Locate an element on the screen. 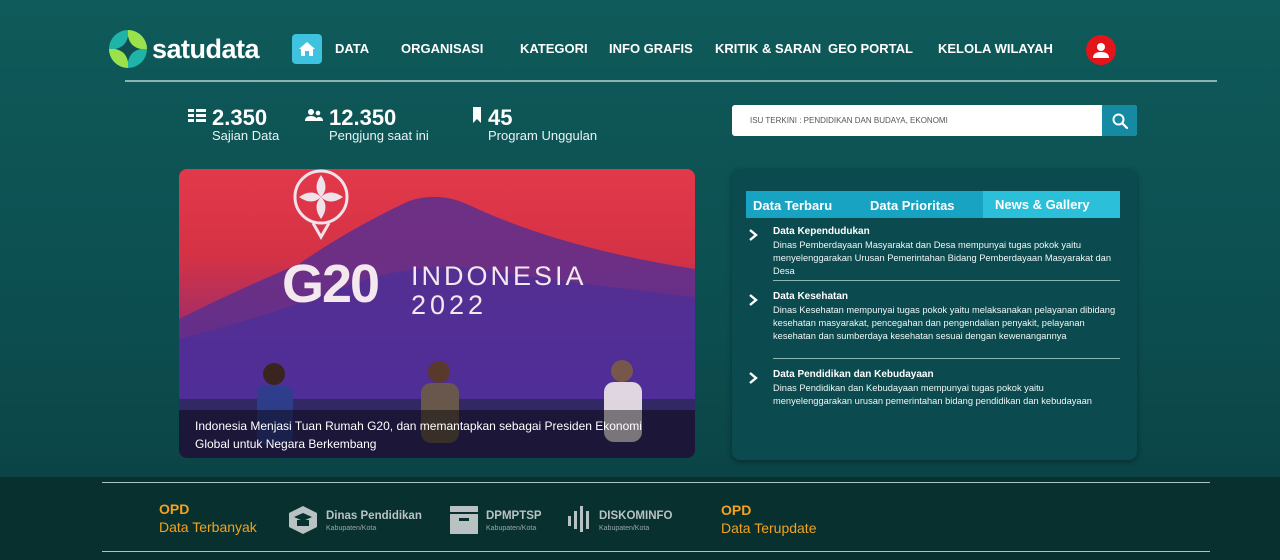 The height and width of the screenshot is (560, 1280). opd-right-sub: Data Terupdate is located at coordinates (769, 528).